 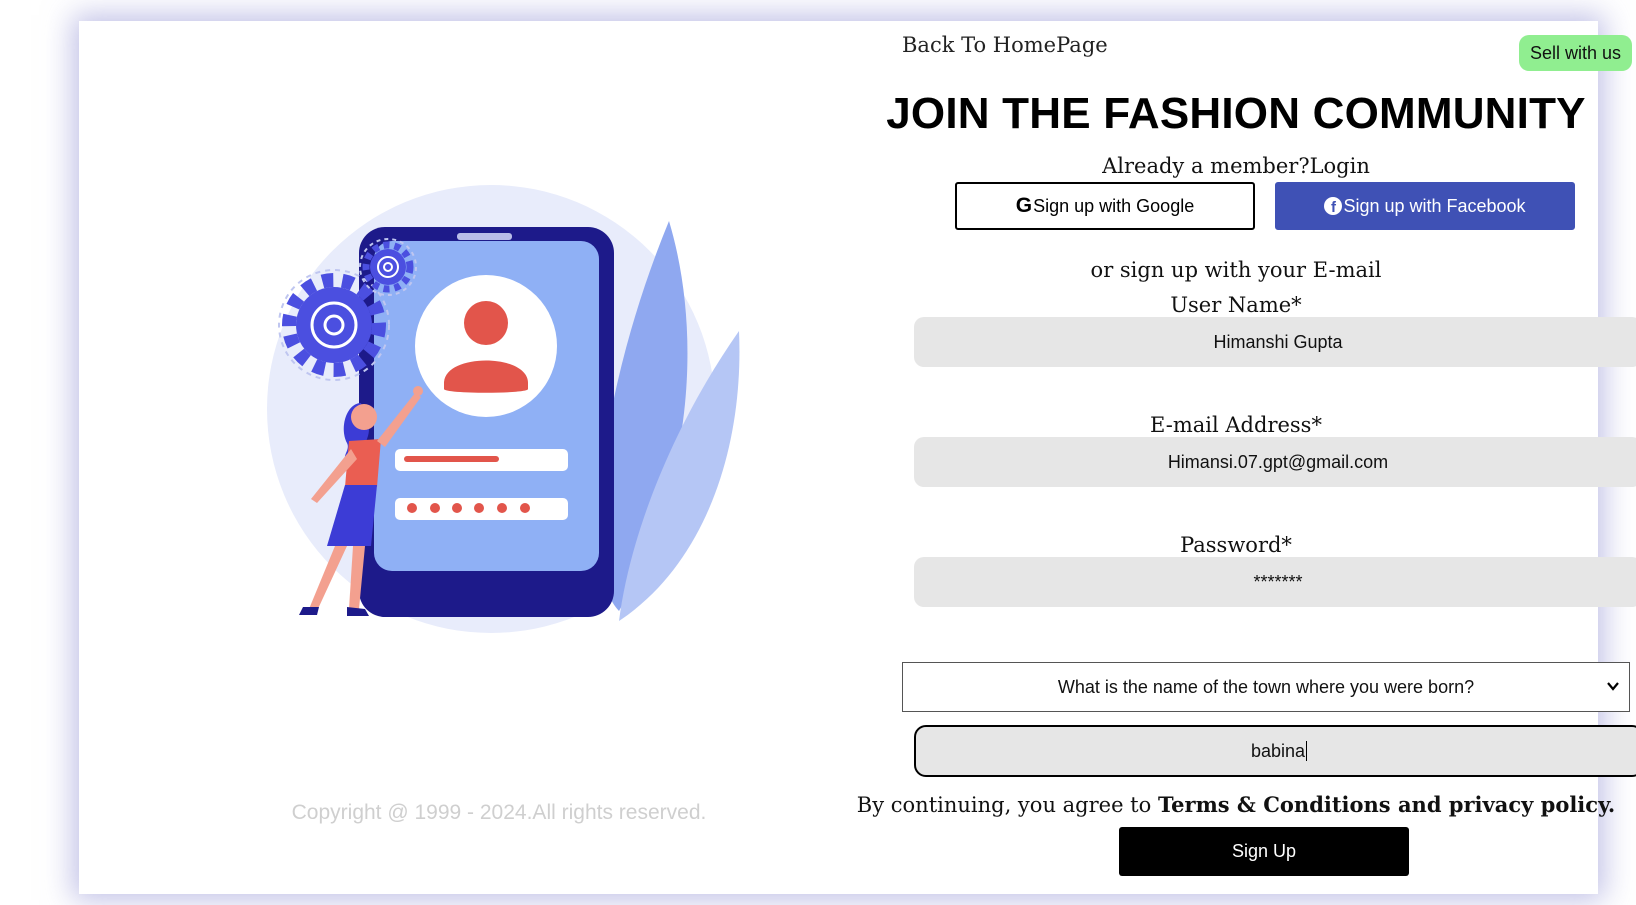 What do you see at coordinates (1307, 751) in the screenshot?
I see `text-caret` at bounding box center [1307, 751].